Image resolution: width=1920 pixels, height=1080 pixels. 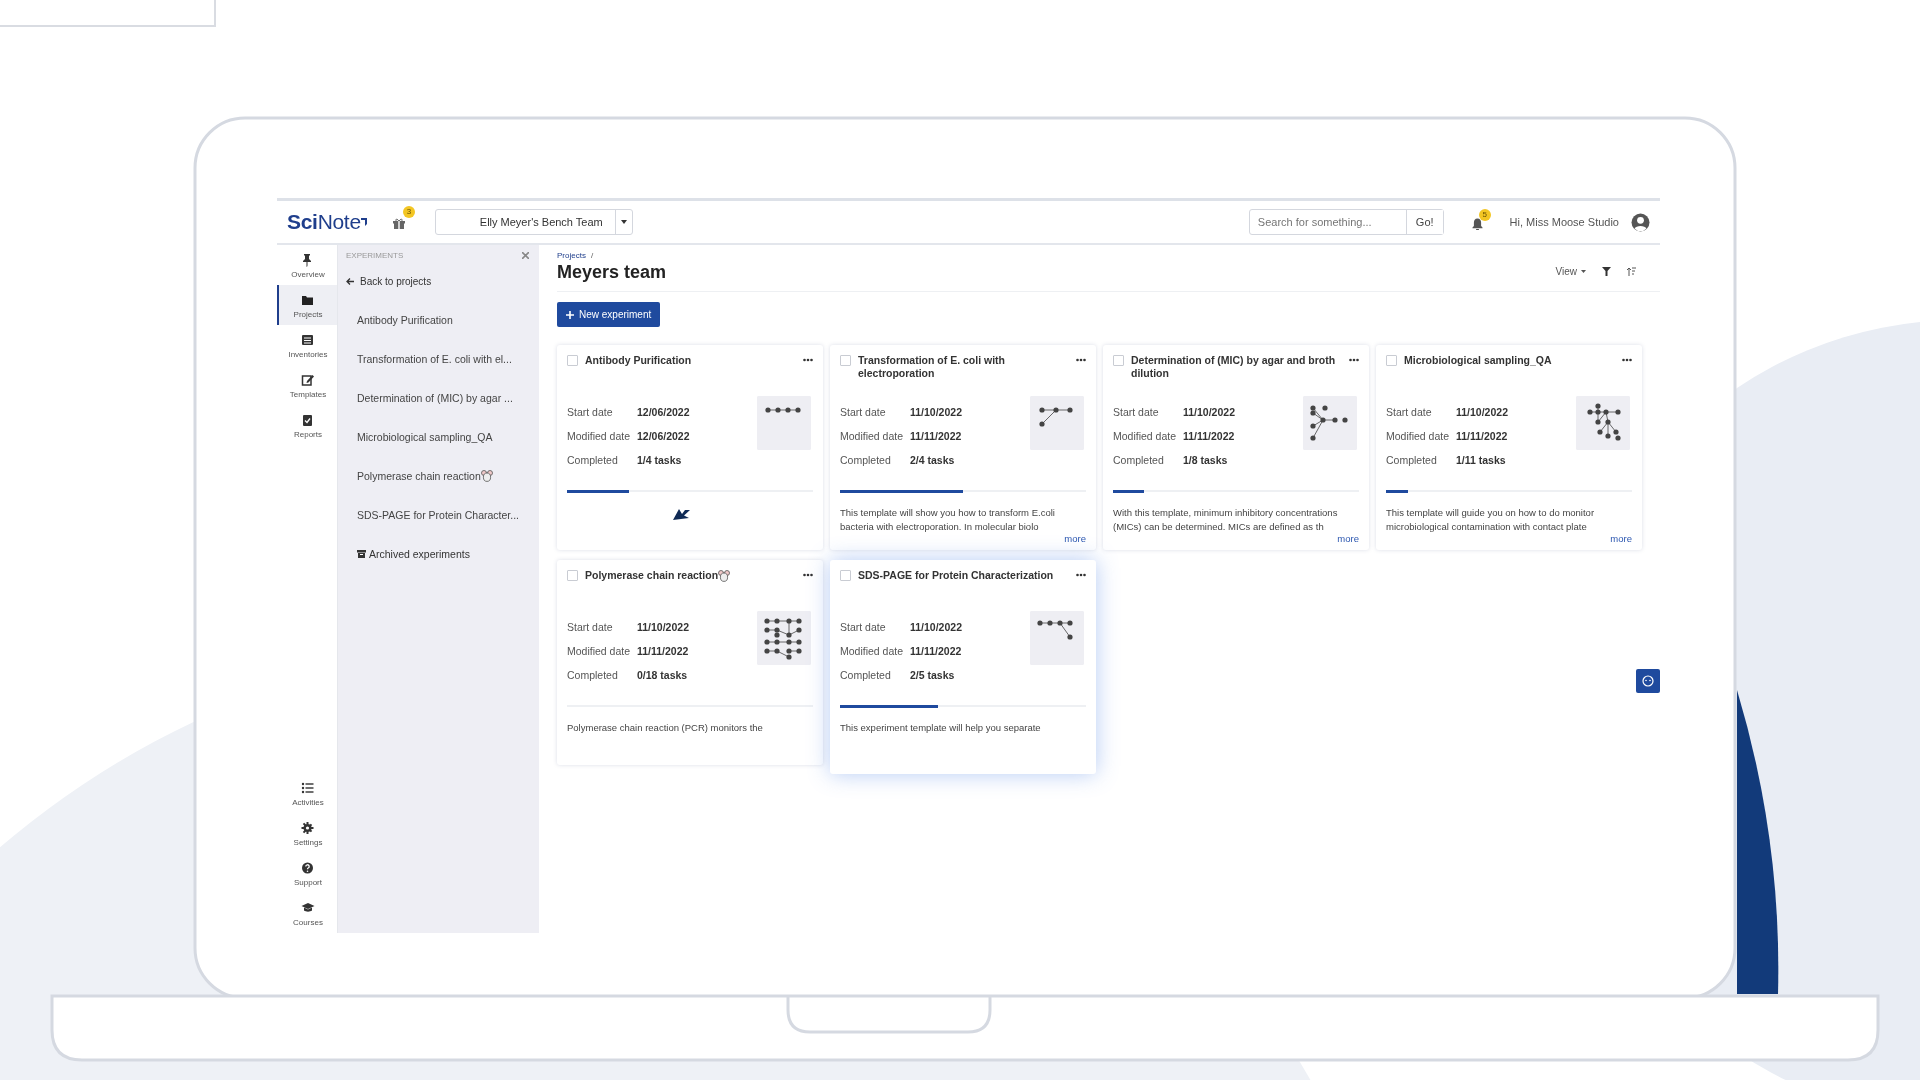 I want to click on back-link: Back to projects, so click(x=396, y=281).